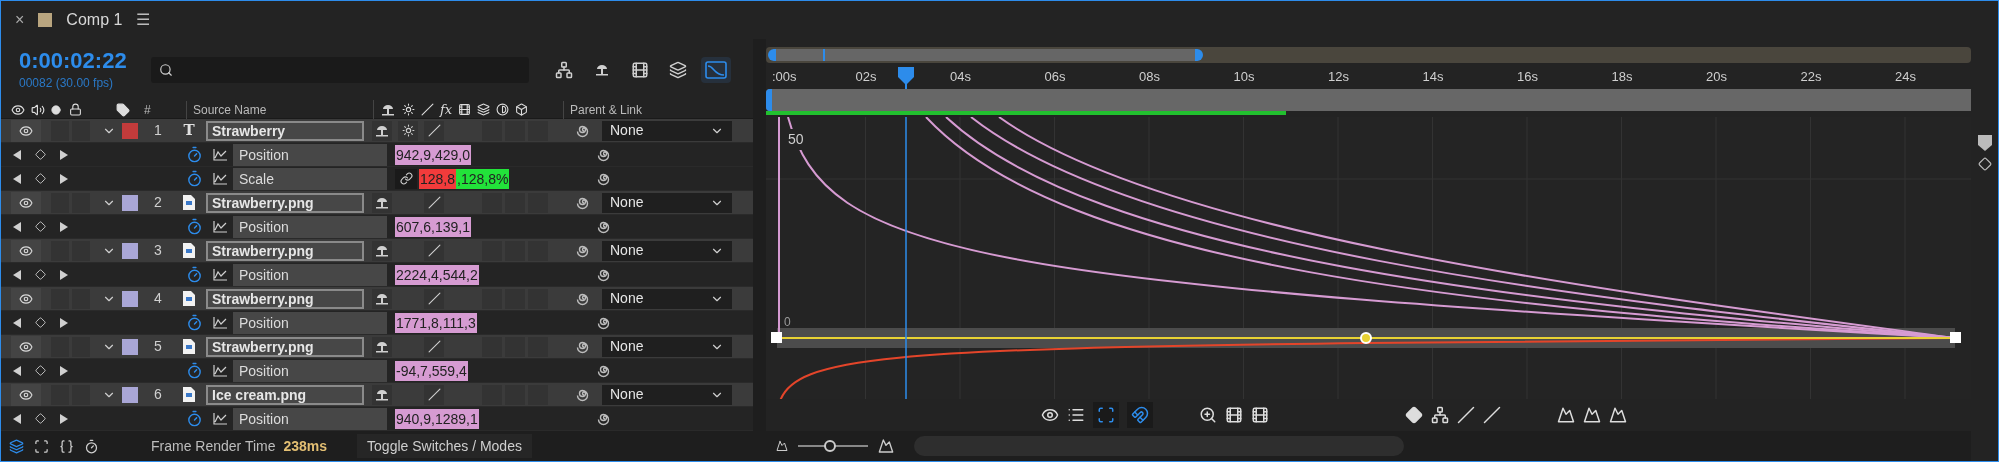 Image resolution: width=1999 pixels, height=462 pixels. What do you see at coordinates (436, 322) in the screenshot?
I see `property-value: 1771,8,111,3` at bounding box center [436, 322].